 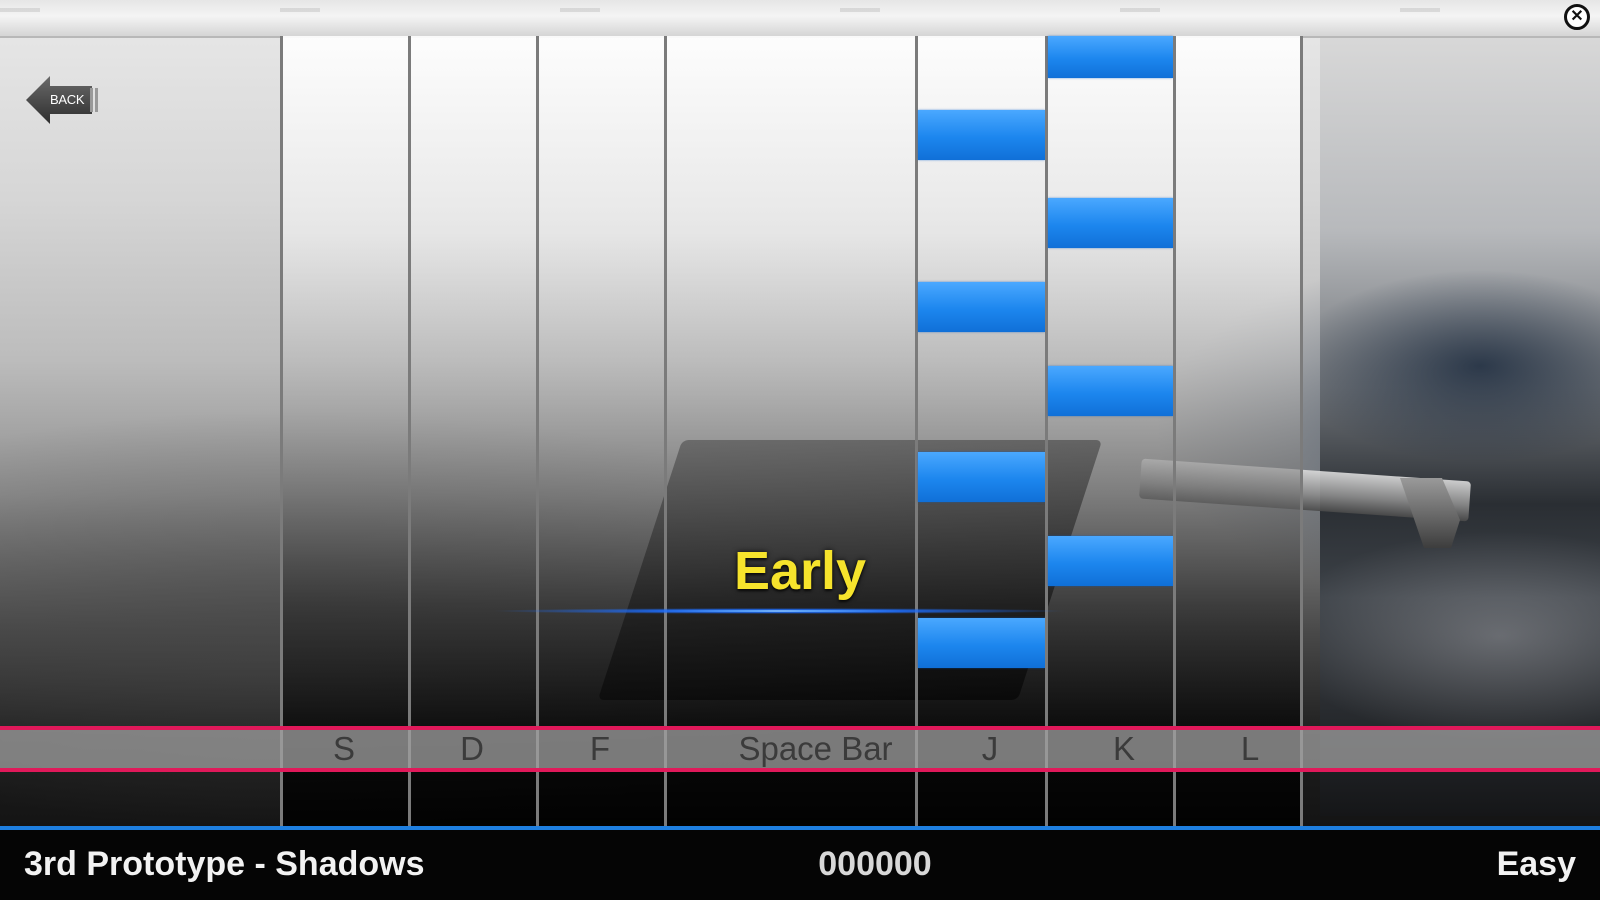 What do you see at coordinates (990, 748) in the screenshot?
I see `key-label-j: J` at bounding box center [990, 748].